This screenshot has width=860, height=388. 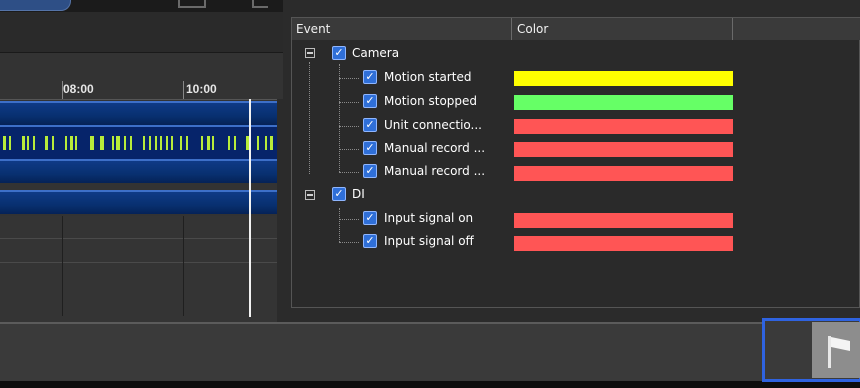 I want to click on recording-track, so click(x=138, y=143).